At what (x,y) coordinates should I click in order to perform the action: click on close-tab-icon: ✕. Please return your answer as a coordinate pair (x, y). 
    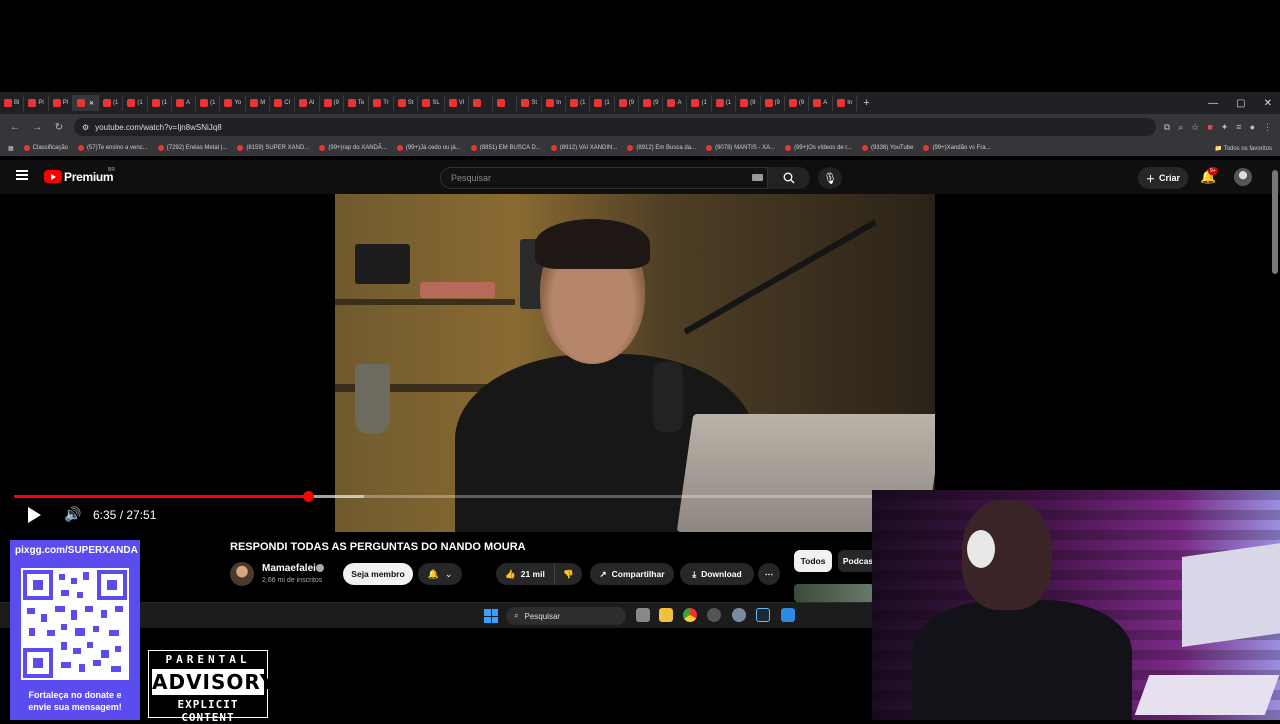
    Looking at the image, I should click on (91, 103).